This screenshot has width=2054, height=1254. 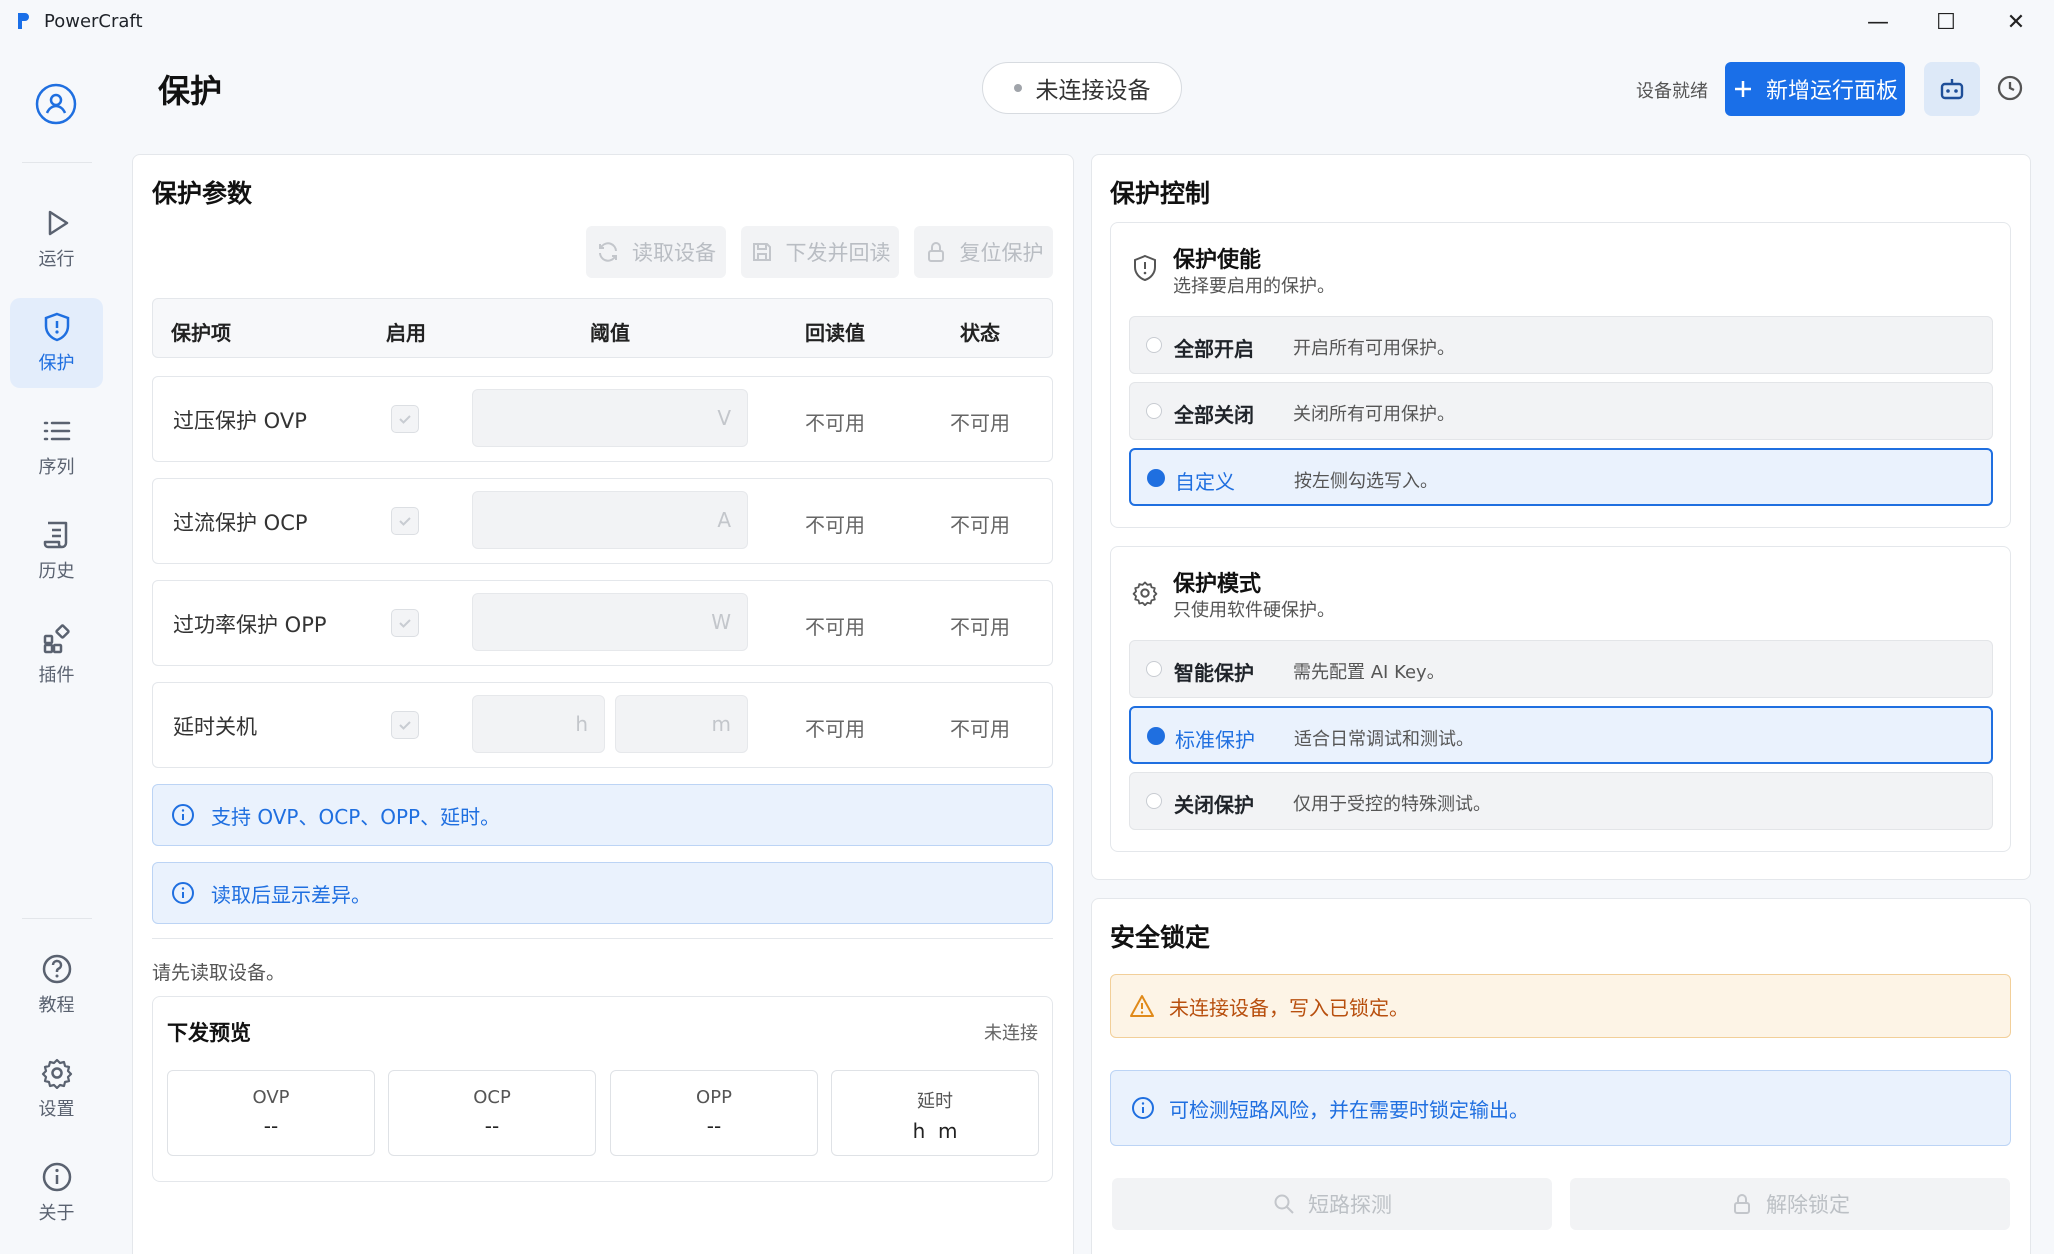 What do you see at coordinates (1217, 260) in the screenshot?
I see `enable-section-title: 保护使能` at bounding box center [1217, 260].